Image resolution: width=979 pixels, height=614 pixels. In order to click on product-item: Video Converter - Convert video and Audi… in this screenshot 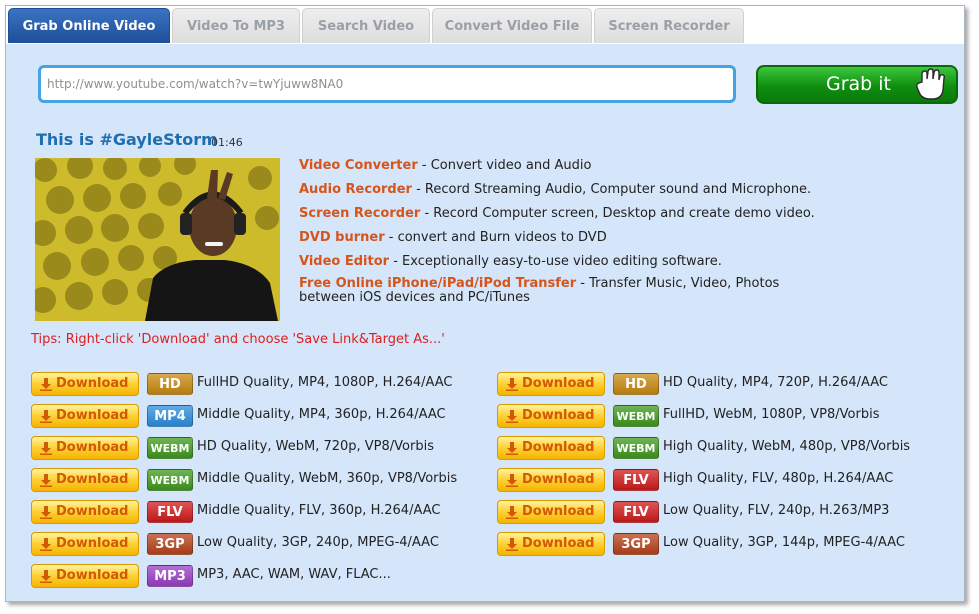, I will do `click(569, 166)`.